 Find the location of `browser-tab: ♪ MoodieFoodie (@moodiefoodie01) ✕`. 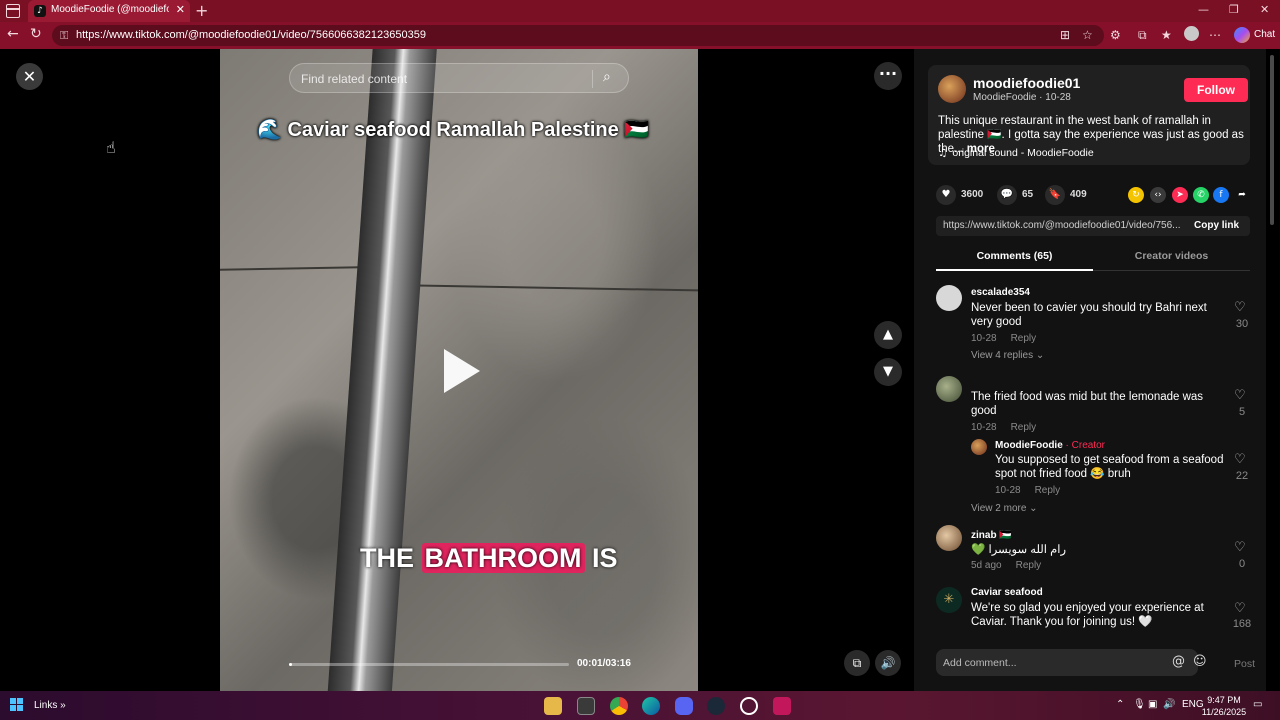

browser-tab: ♪ MoodieFoodie (@moodiefoodie01) ✕ is located at coordinates (109, 11).